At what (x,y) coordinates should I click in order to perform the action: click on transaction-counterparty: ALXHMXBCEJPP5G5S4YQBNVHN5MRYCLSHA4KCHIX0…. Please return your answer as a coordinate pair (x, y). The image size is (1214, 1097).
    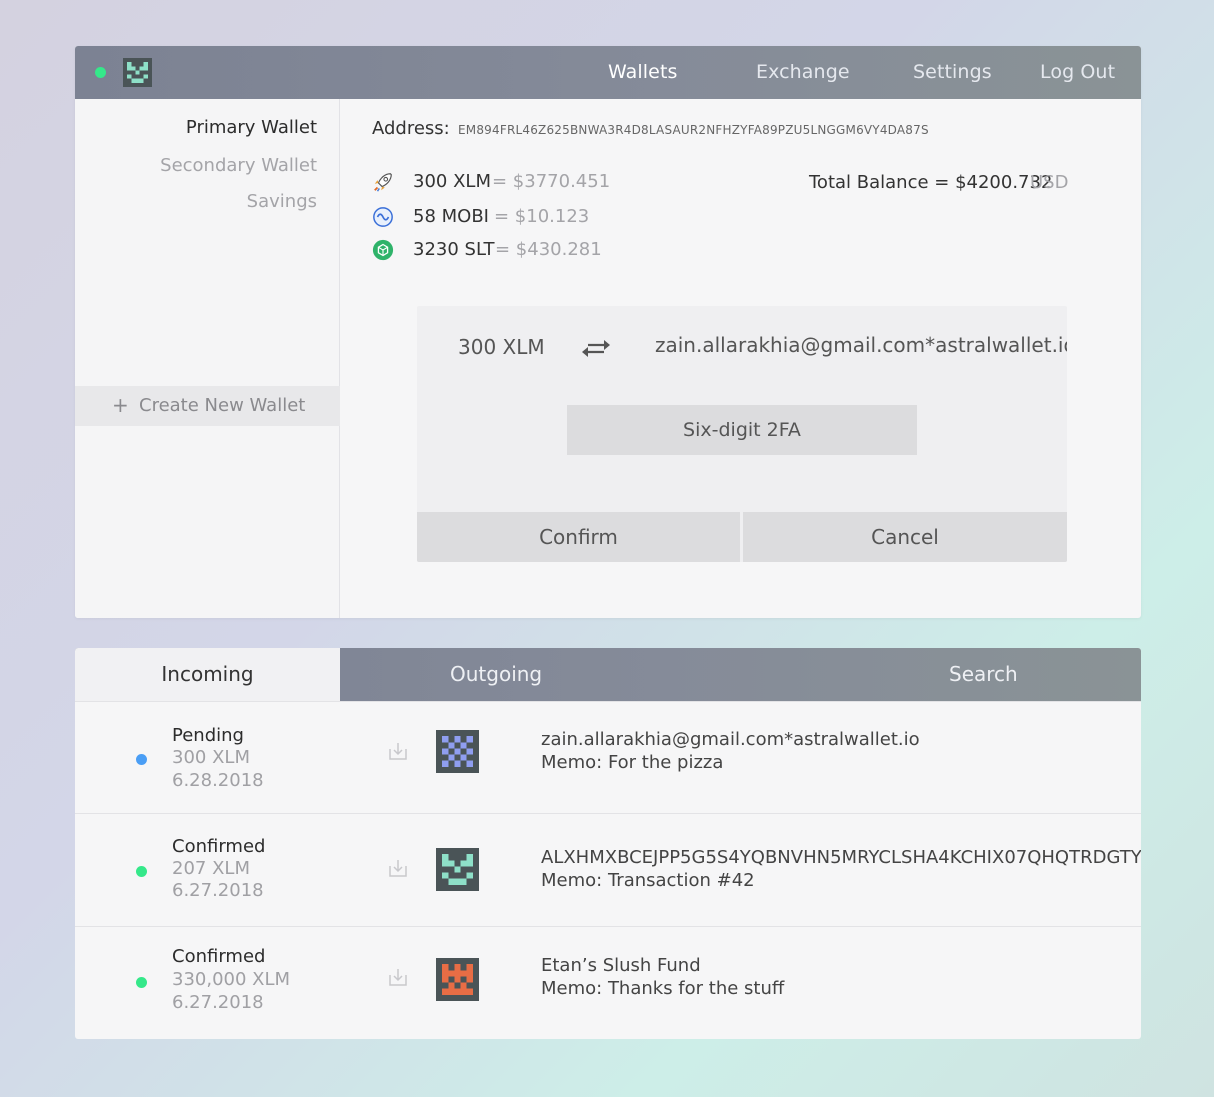
    Looking at the image, I should click on (841, 857).